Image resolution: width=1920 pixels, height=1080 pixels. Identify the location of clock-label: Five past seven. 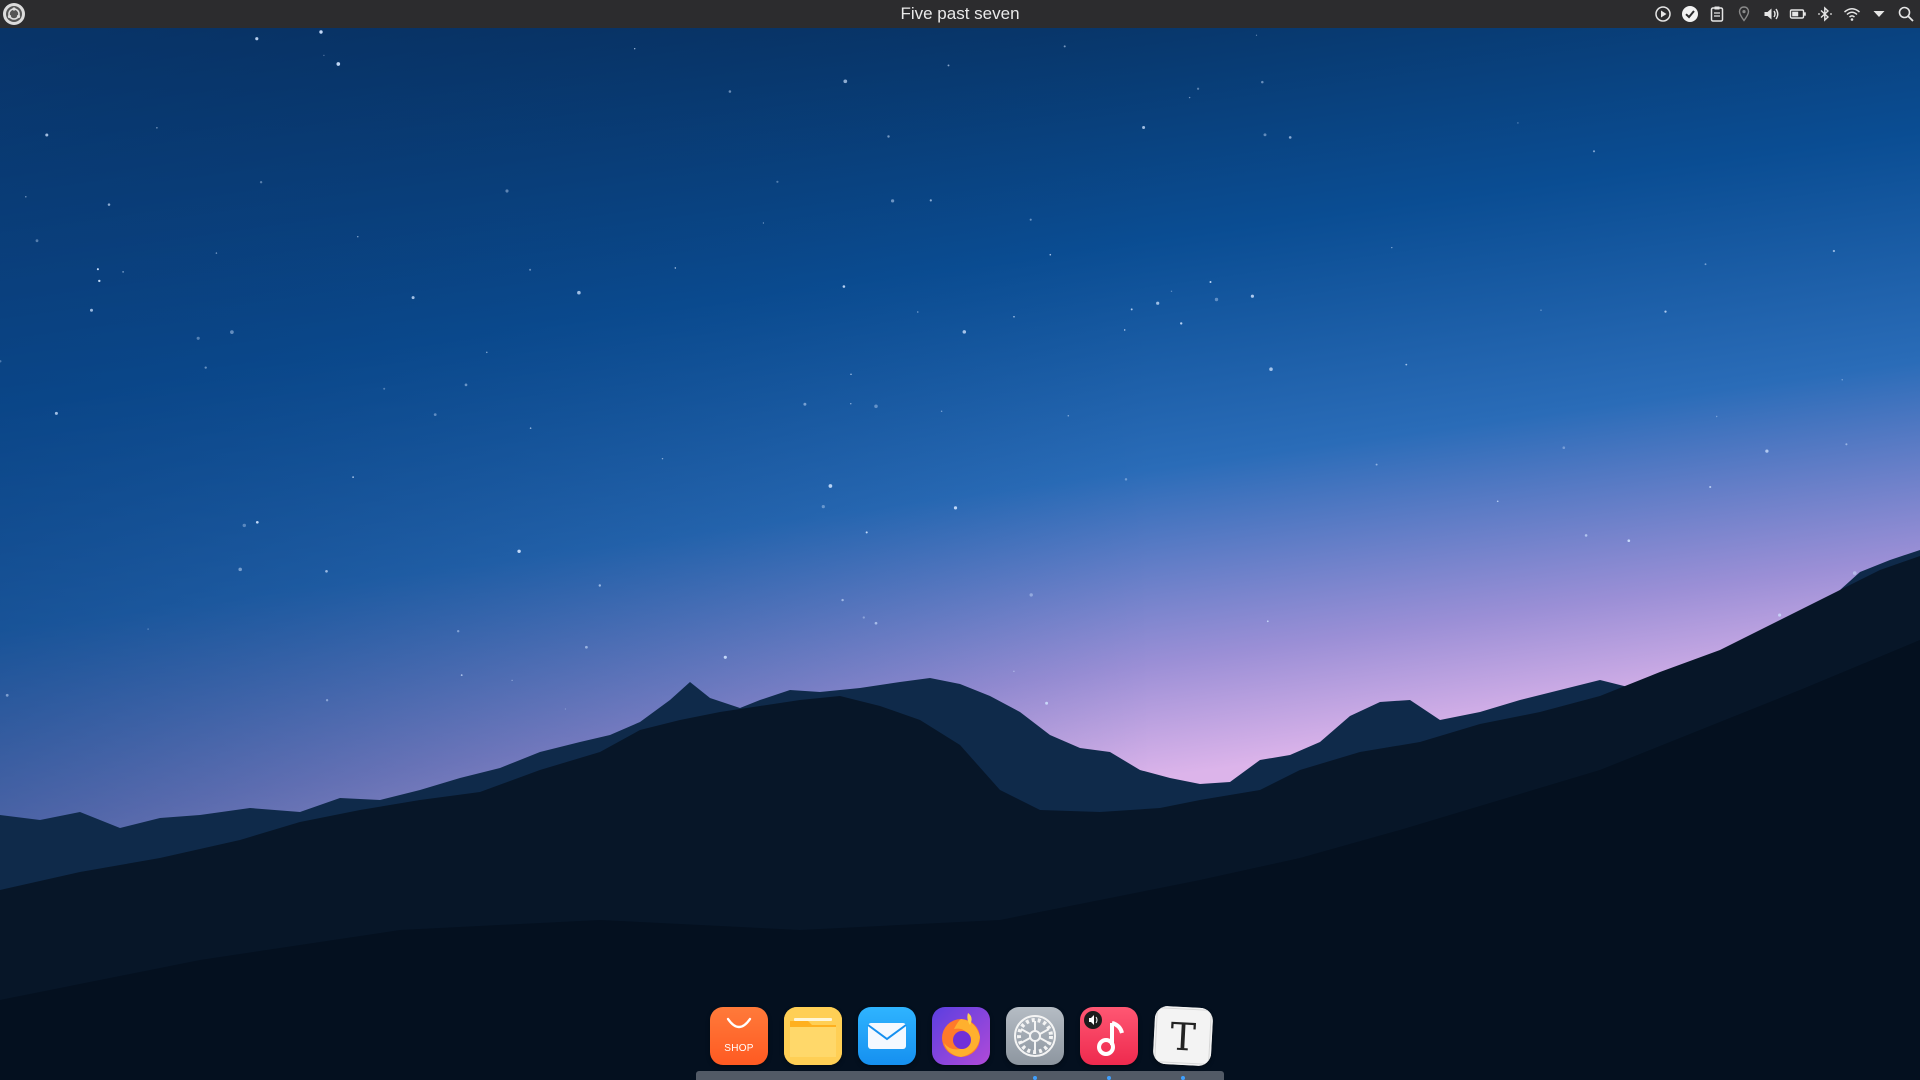
(959, 13).